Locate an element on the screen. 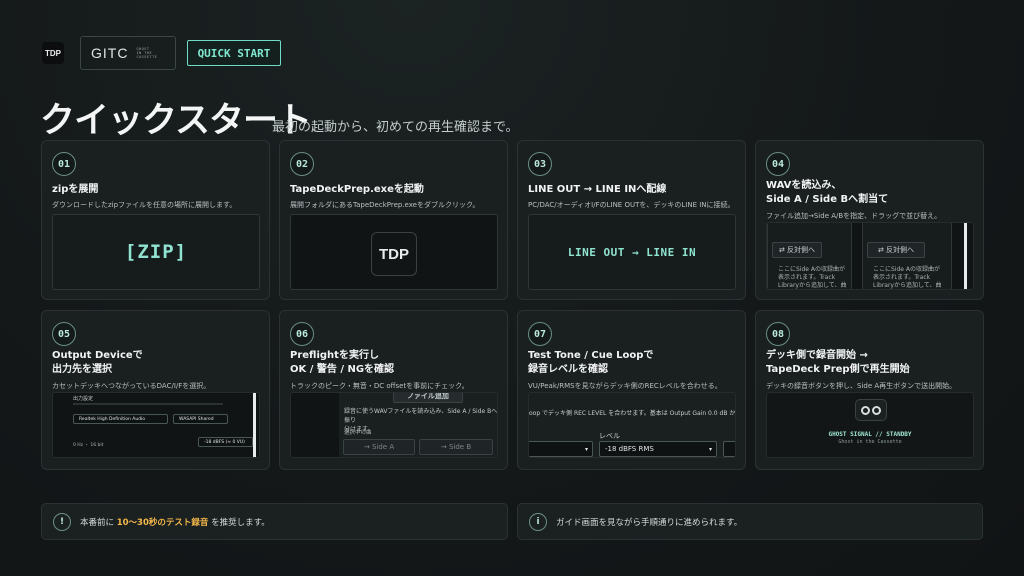  step-description: ファイル追加→Side A/Bを指定、ドラッグで並び替え。 is located at coordinates (854, 216).